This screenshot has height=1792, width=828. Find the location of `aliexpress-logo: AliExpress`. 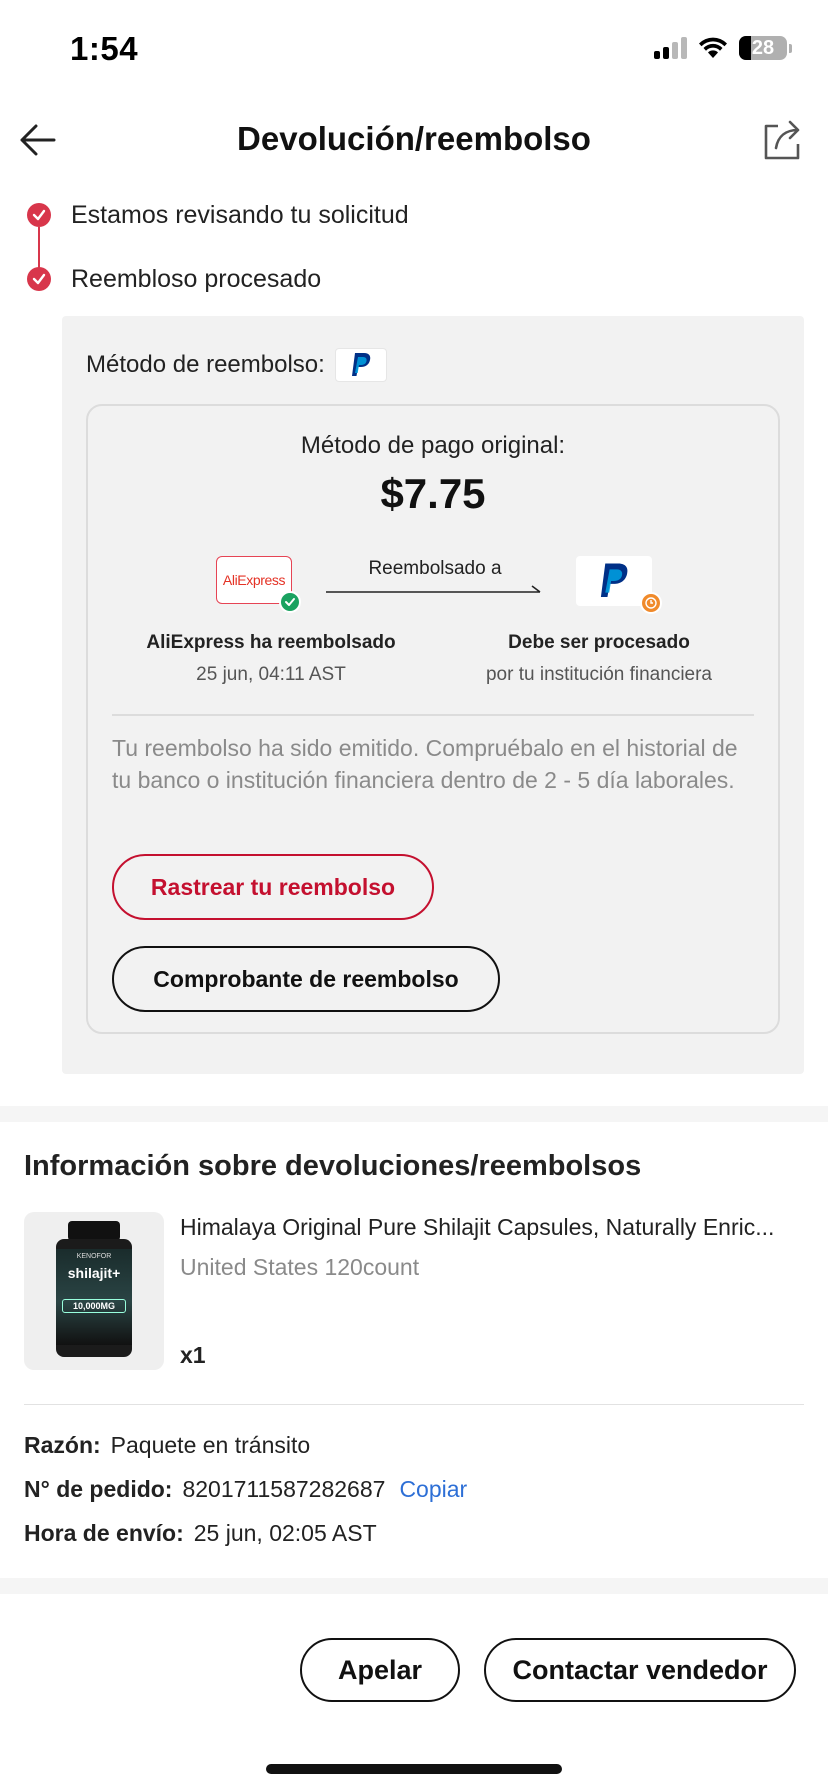

aliexpress-logo: AliExpress is located at coordinates (258, 584).